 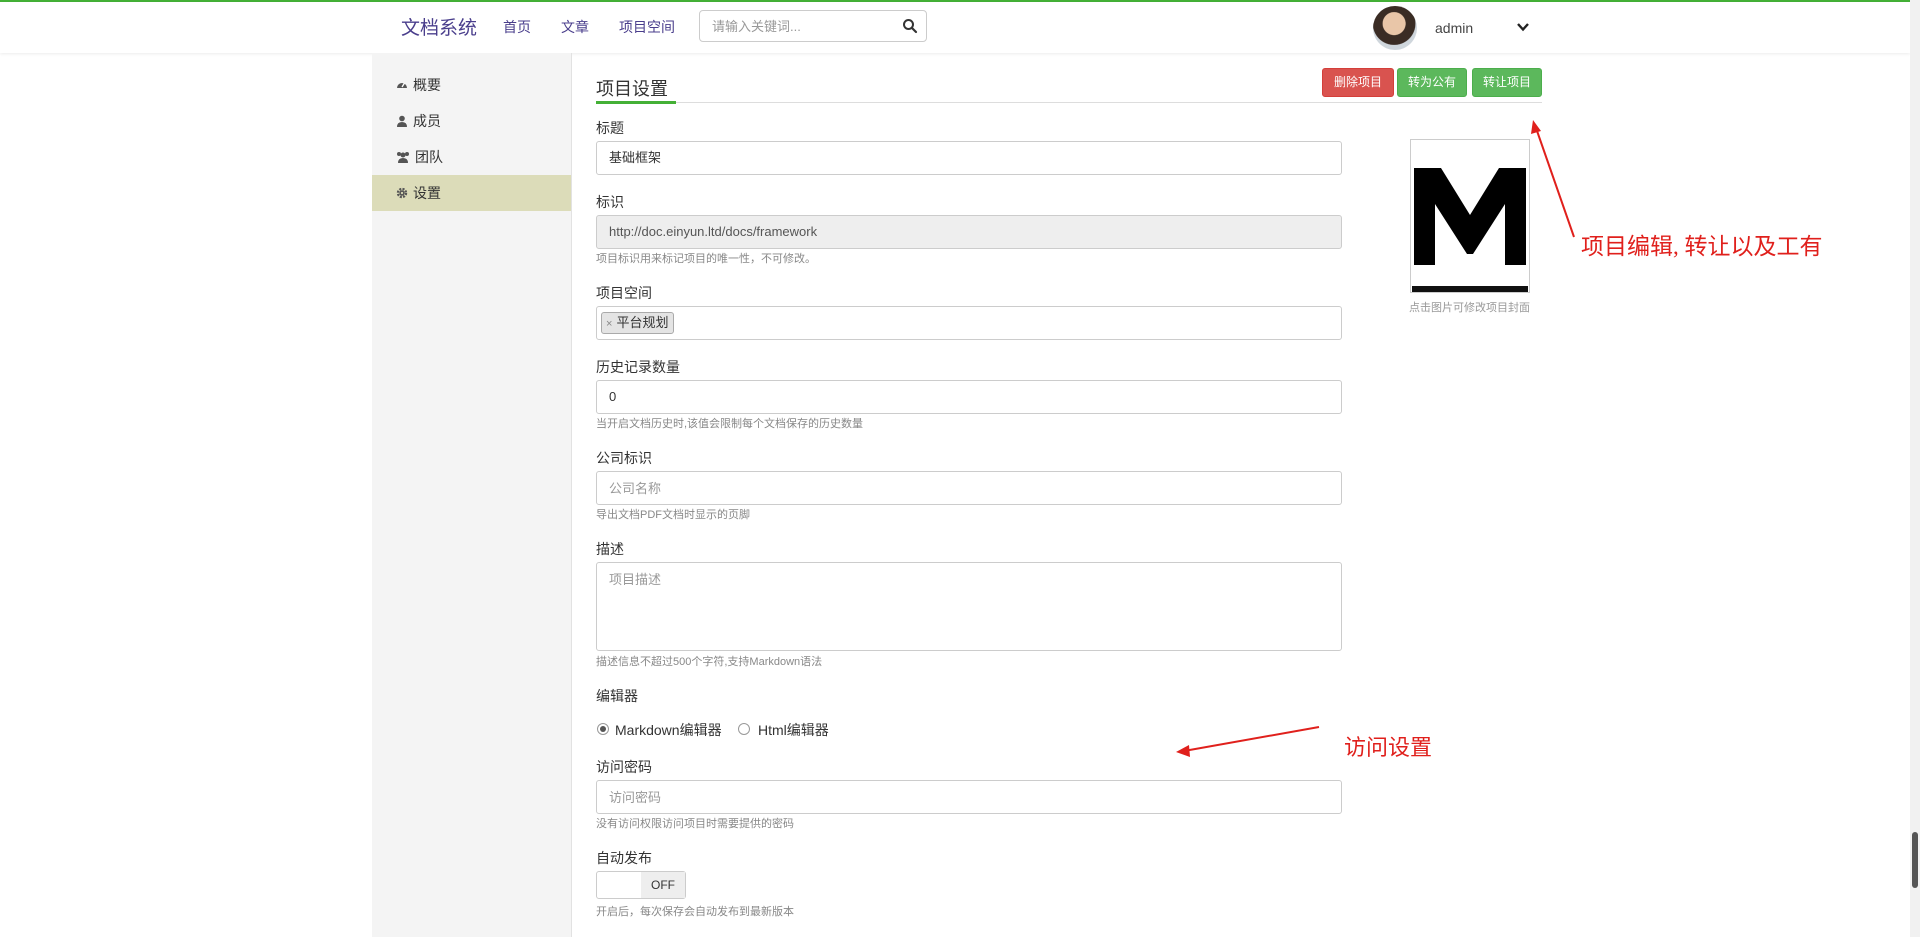 What do you see at coordinates (1375, 438) in the screenshot?
I see `annotation-arrows` at bounding box center [1375, 438].